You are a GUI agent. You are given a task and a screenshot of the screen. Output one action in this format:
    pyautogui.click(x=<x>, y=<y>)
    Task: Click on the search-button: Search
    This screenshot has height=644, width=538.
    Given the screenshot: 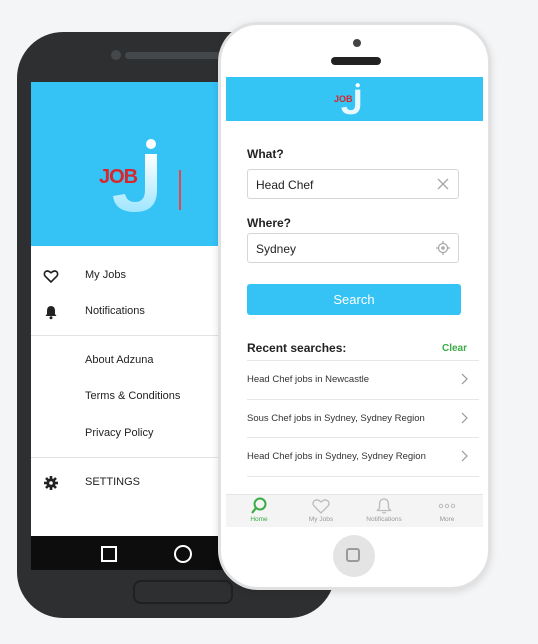 What is the action you would take?
    pyautogui.click(x=354, y=299)
    